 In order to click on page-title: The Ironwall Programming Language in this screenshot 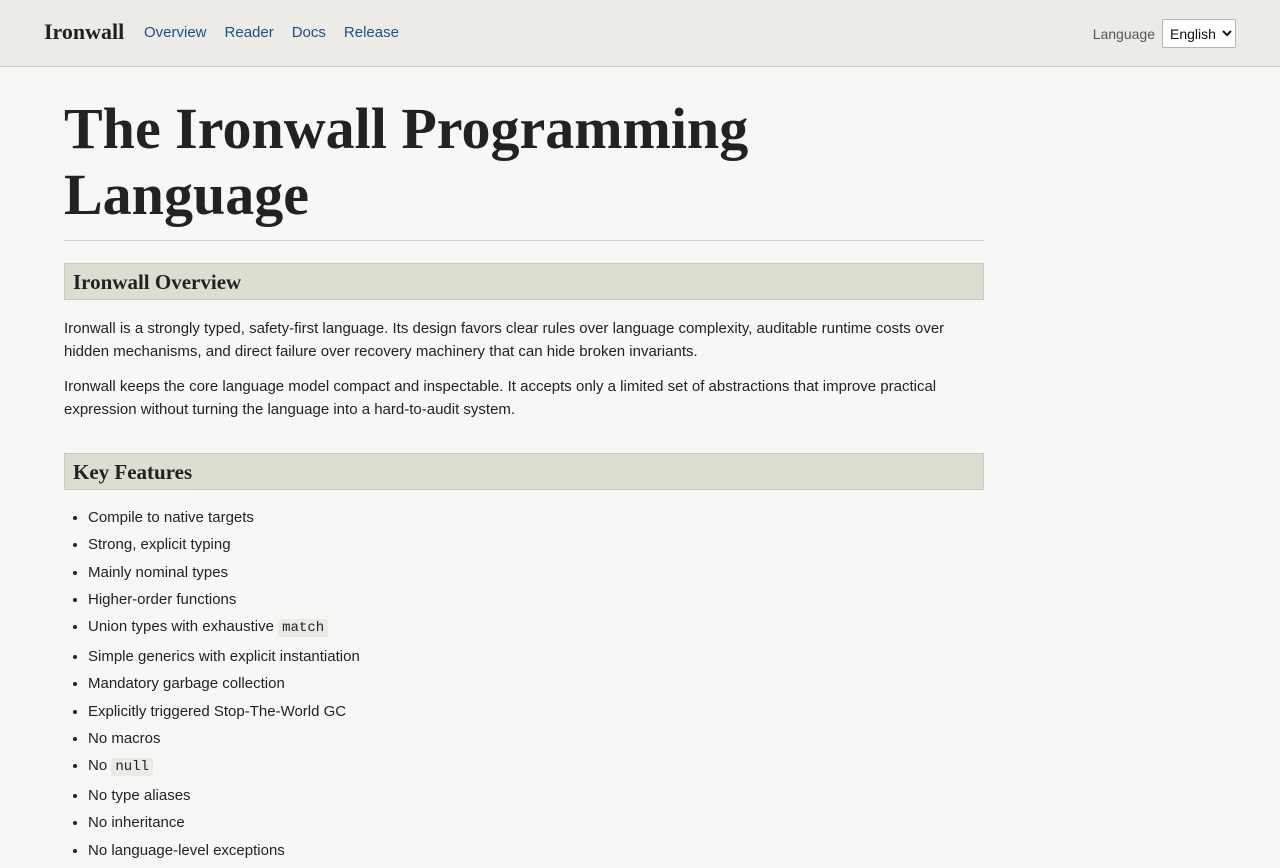, I will do `click(524, 168)`.